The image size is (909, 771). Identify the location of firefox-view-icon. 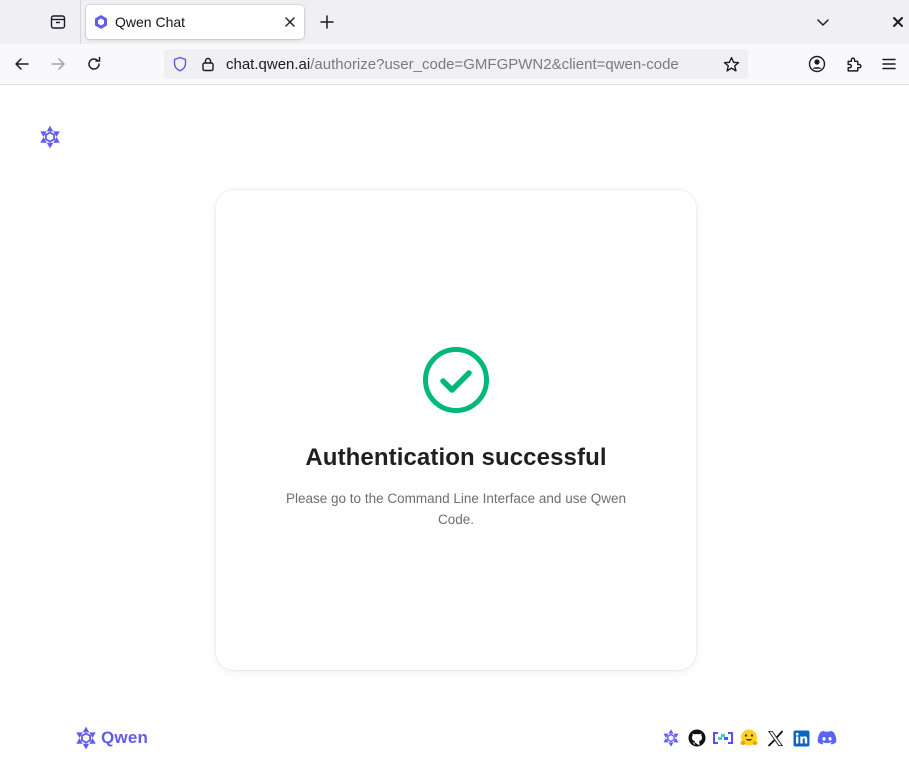
(58, 22).